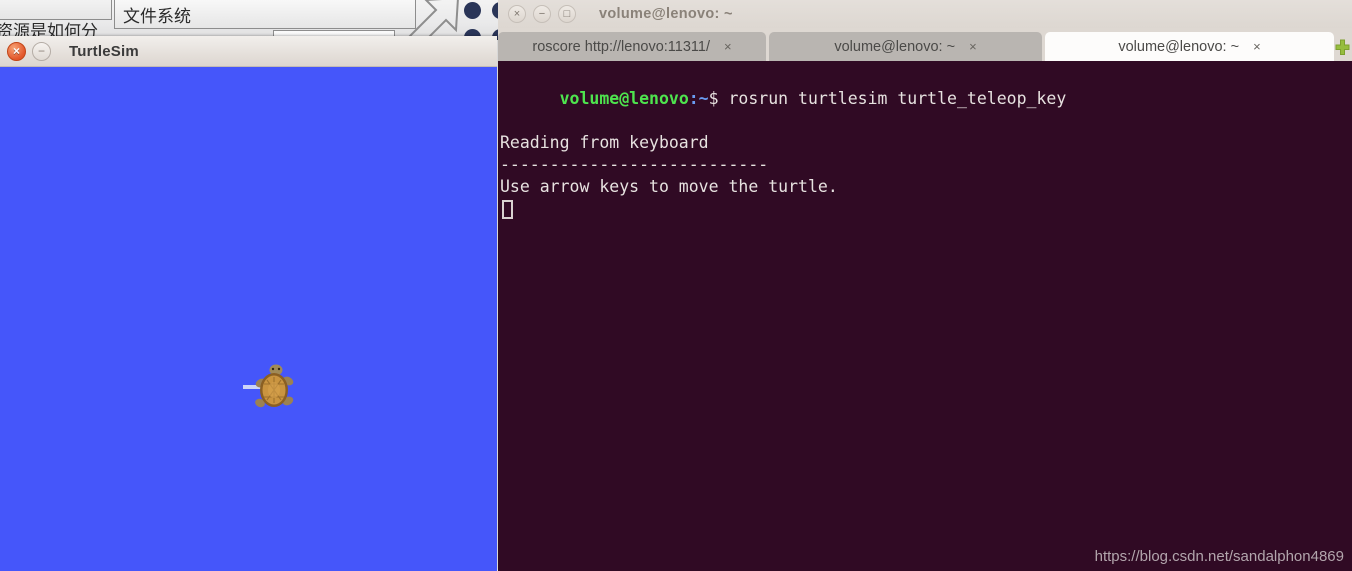 The height and width of the screenshot is (571, 1352). I want to click on tab-volume-2-active: volume@lenovo: ~ ×, so click(1189, 46).